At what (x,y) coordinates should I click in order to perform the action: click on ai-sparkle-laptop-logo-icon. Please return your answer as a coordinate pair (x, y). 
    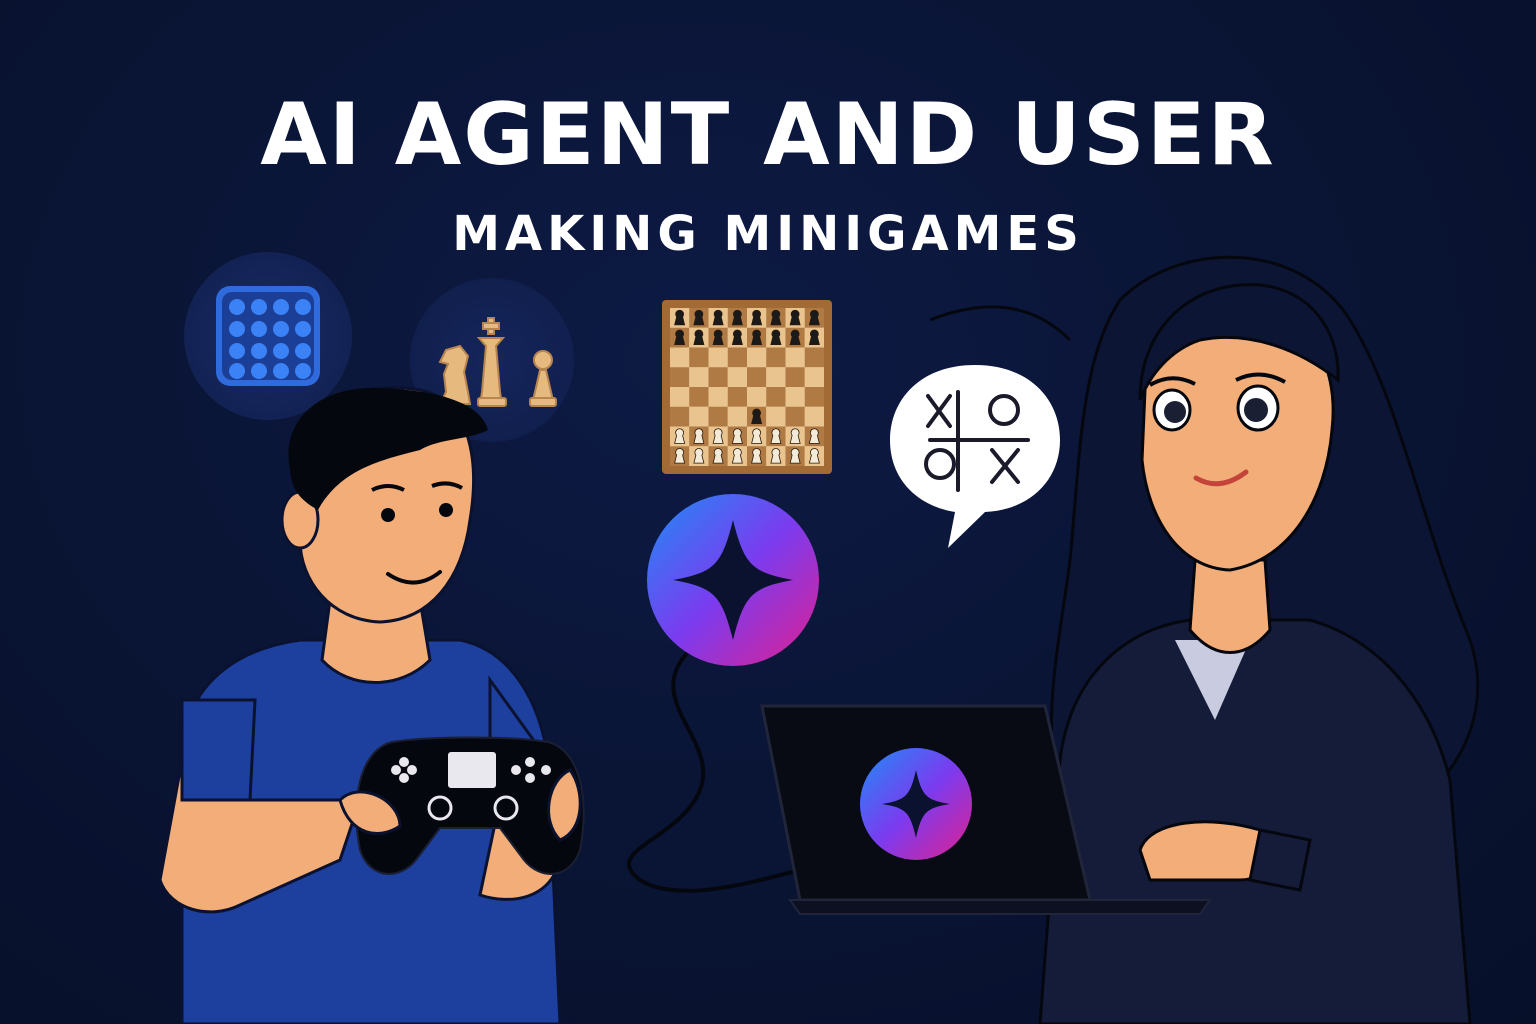
    Looking at the image, I should click on (916, 804).